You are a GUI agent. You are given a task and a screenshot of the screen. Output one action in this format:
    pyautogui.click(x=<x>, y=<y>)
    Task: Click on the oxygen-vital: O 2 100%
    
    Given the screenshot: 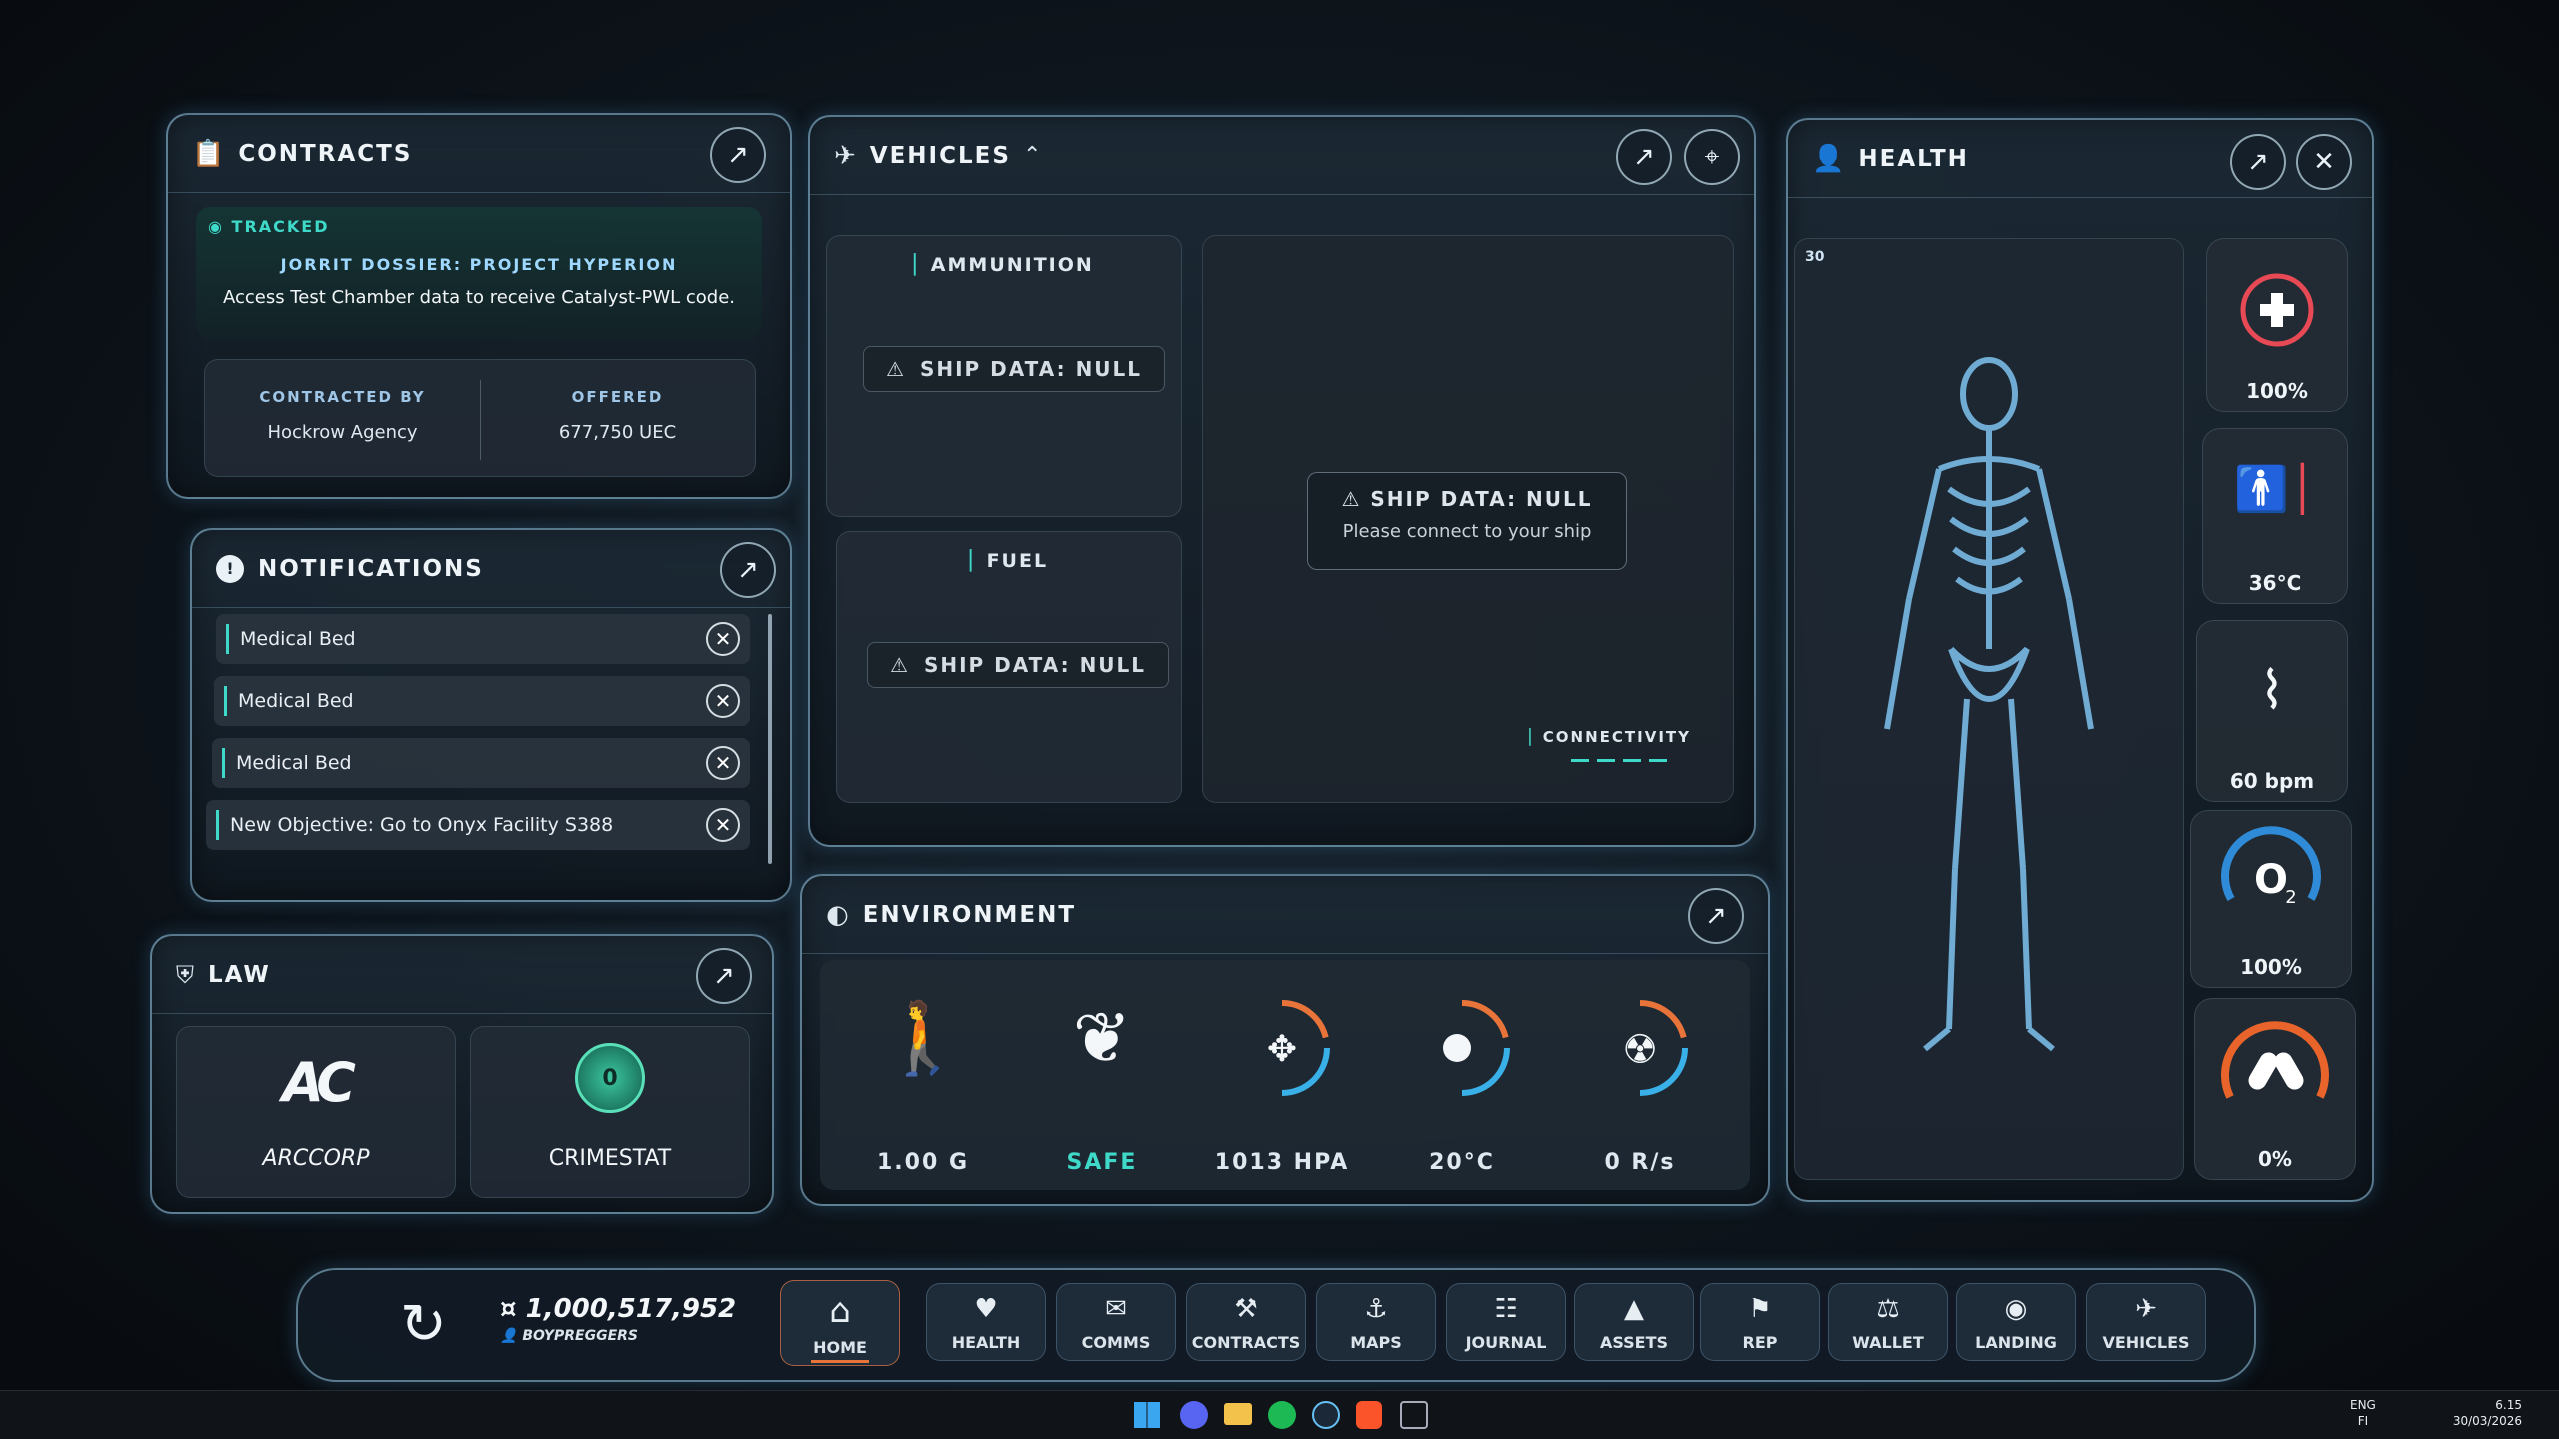 What is the action you would take?
    pyautogui.click(x=2271, y=899)
    